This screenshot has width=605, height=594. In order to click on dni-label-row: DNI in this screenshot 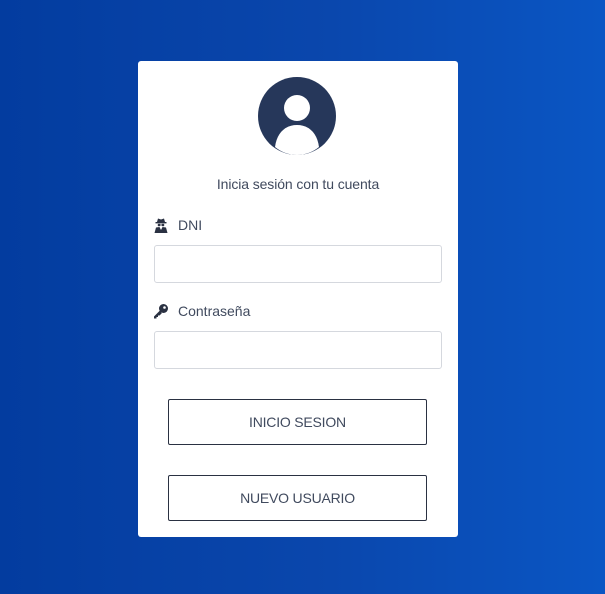, I will do `click(177, 225)`.